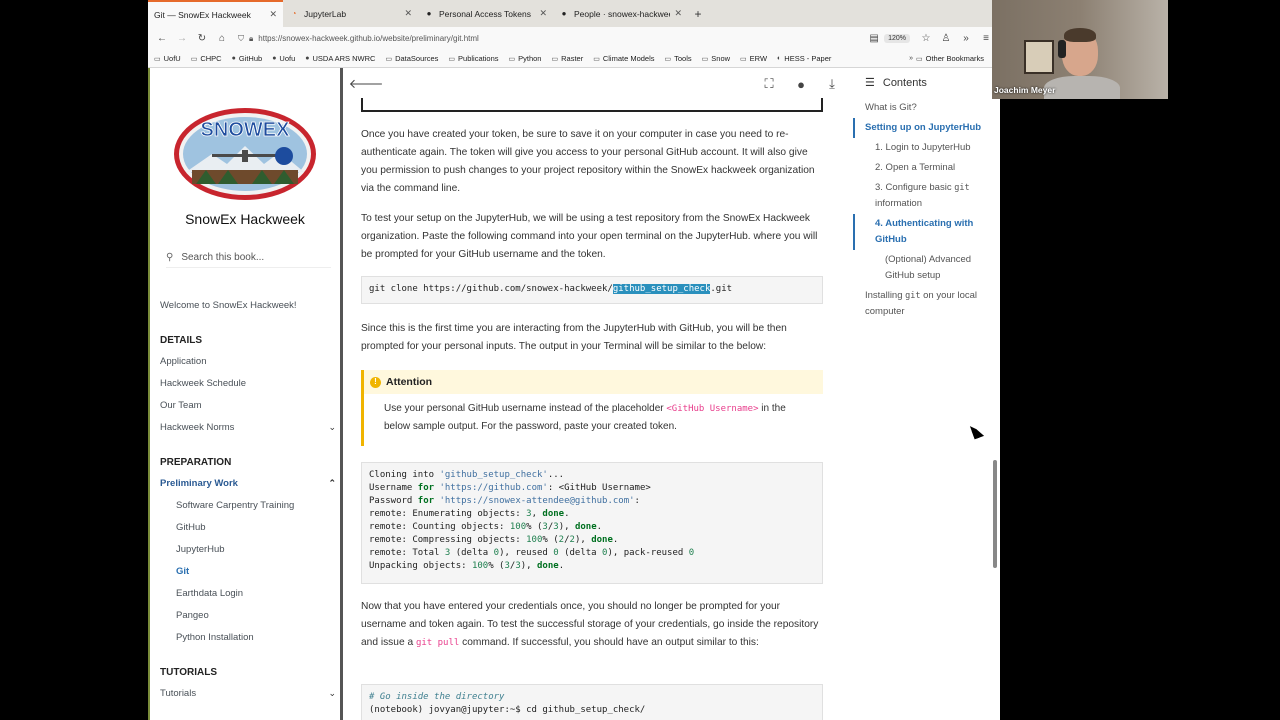  Describe the element at coordinates (250, 361) in the screenshot. I see `sidebar-item-application: Application` at that location.